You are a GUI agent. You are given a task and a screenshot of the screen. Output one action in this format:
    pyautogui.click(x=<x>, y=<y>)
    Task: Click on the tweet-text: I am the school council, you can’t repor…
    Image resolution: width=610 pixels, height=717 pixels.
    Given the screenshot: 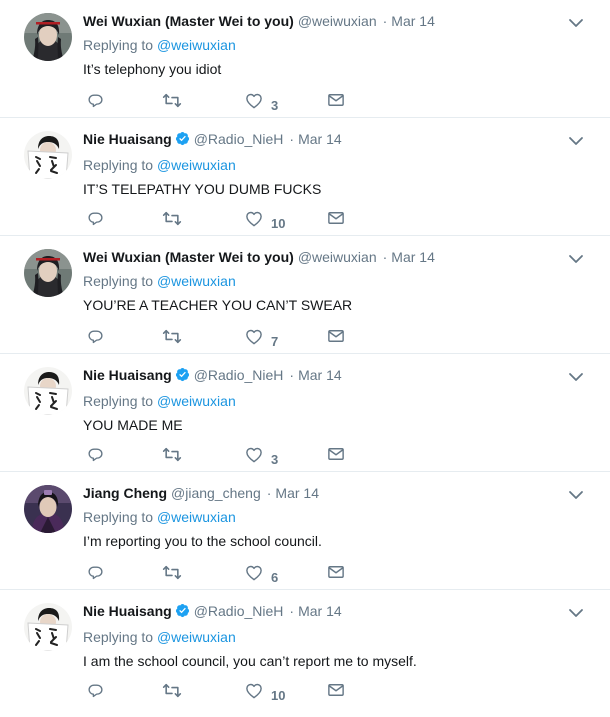 What is the action you would take?
    pyautogui.click(x=250, y=661)
    